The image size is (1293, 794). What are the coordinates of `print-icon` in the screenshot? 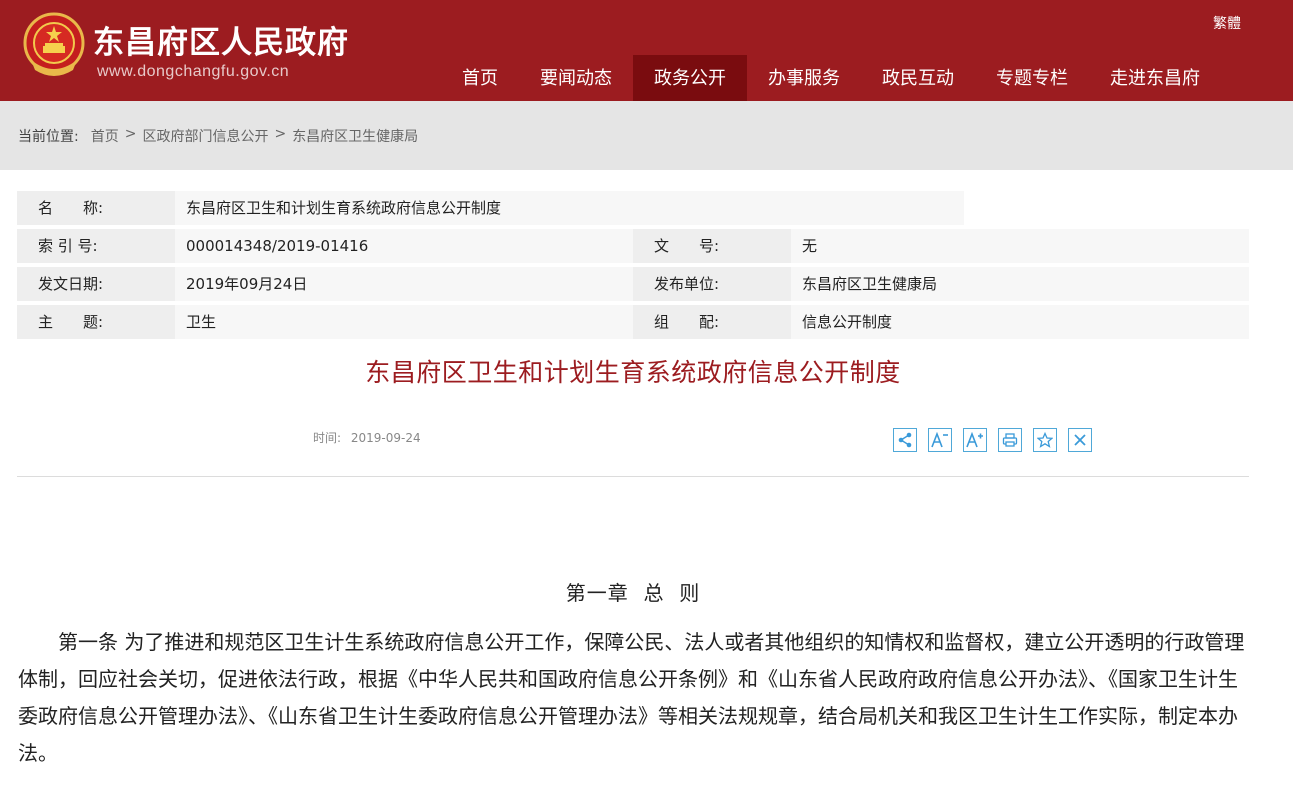 It's located at (1010, 440).